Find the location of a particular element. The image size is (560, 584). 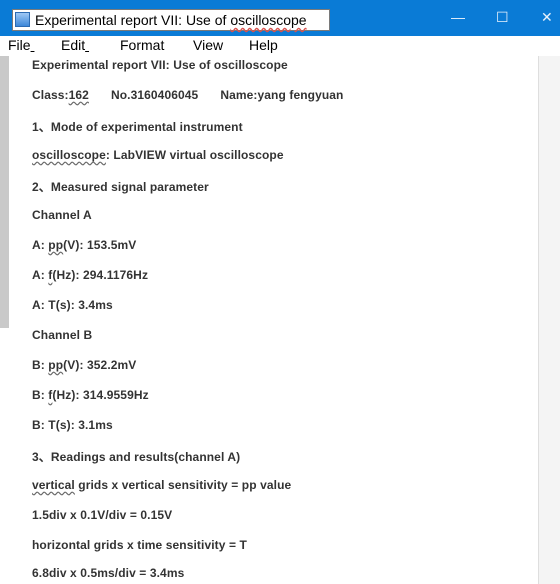

channel-b-pp: B: pp(V): 352.2mV is located at coordinates (84, 365).